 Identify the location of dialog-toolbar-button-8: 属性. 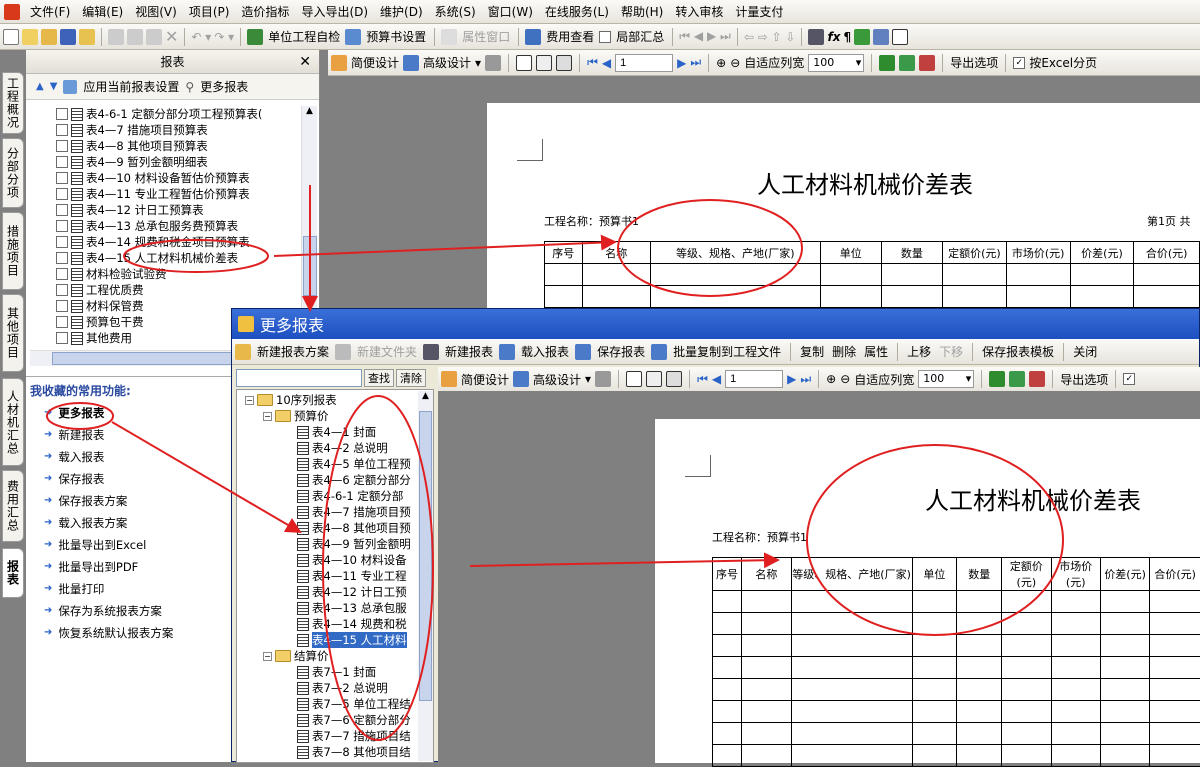
(876, 351).